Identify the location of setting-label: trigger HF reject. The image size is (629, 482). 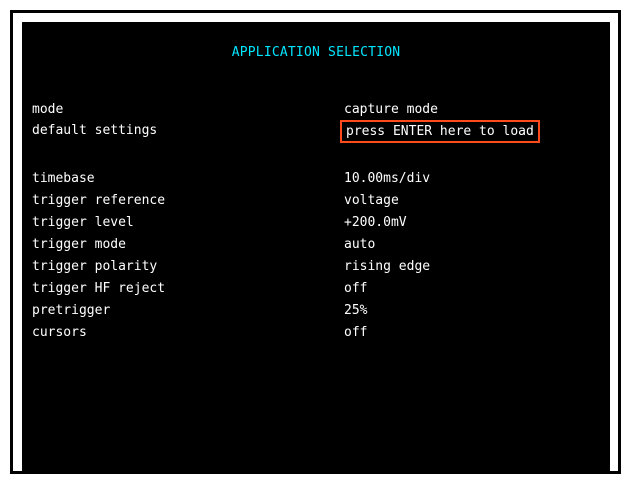
(99, 288).